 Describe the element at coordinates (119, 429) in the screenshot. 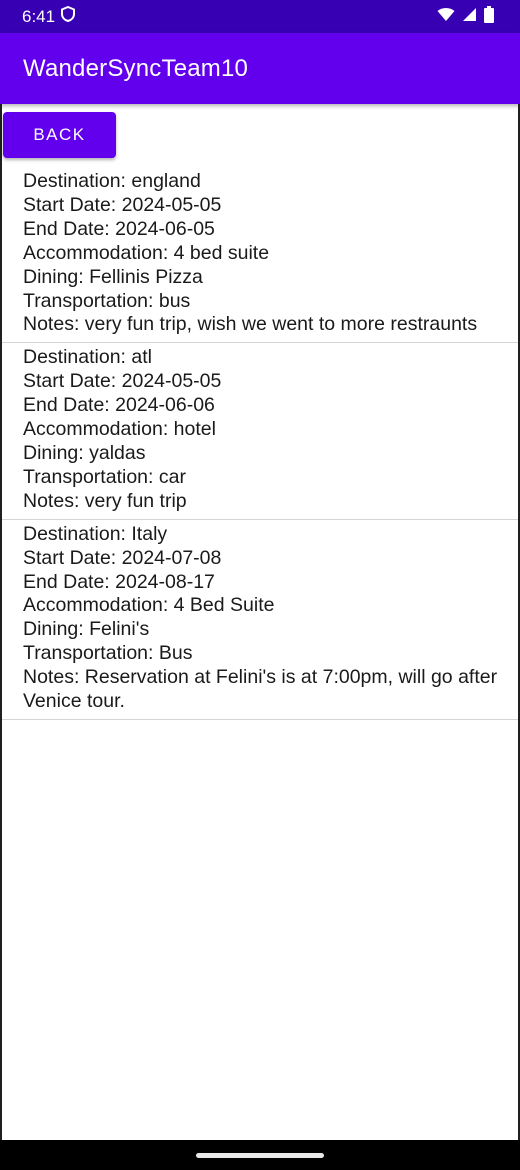

I see `trip-accommodation: Accommodation: hotel` at that location.